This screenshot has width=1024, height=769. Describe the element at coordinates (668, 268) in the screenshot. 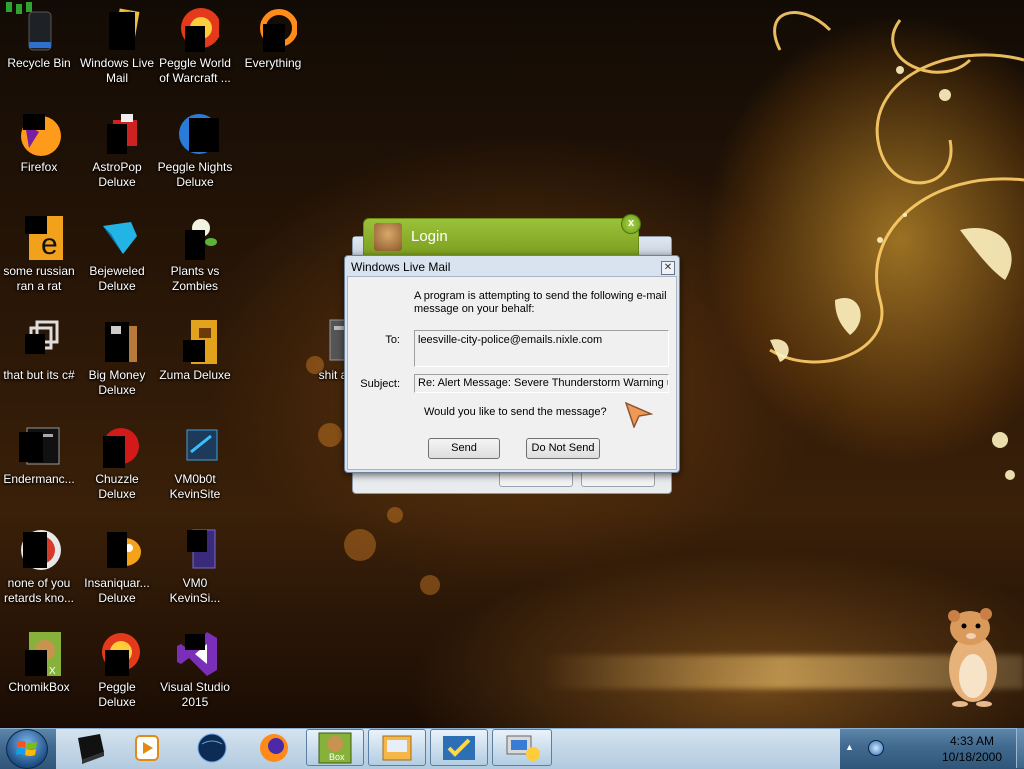

I see `dialog-close-button: ✕` at that location.